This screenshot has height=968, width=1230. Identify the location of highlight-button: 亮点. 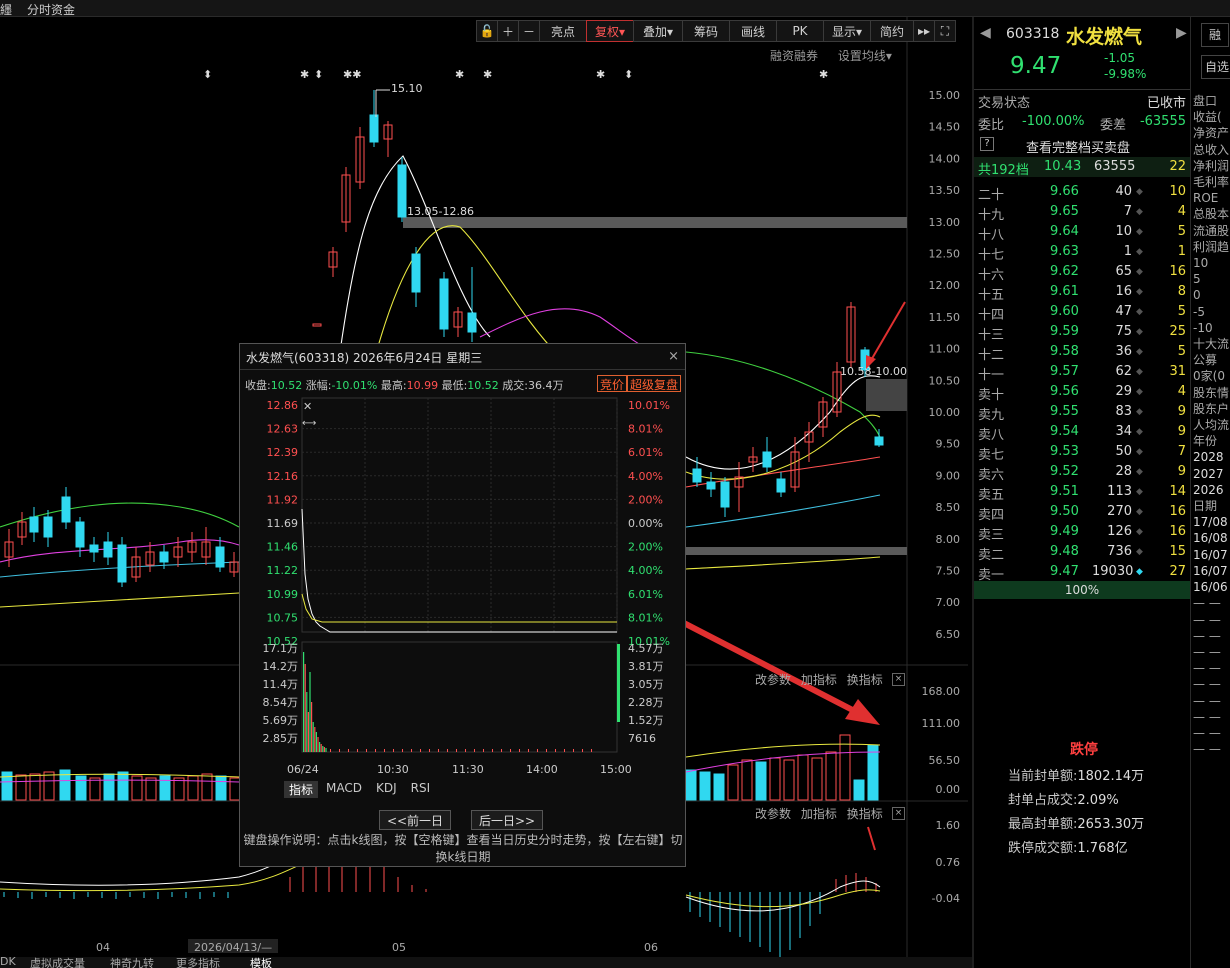
(563, 31).